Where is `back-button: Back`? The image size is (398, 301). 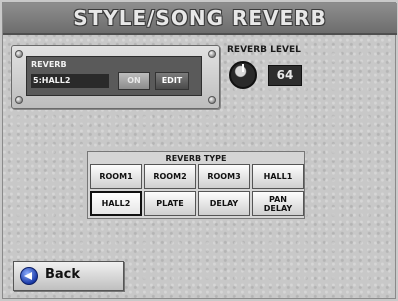
back-button: Back is located at coordinates (68, 276).